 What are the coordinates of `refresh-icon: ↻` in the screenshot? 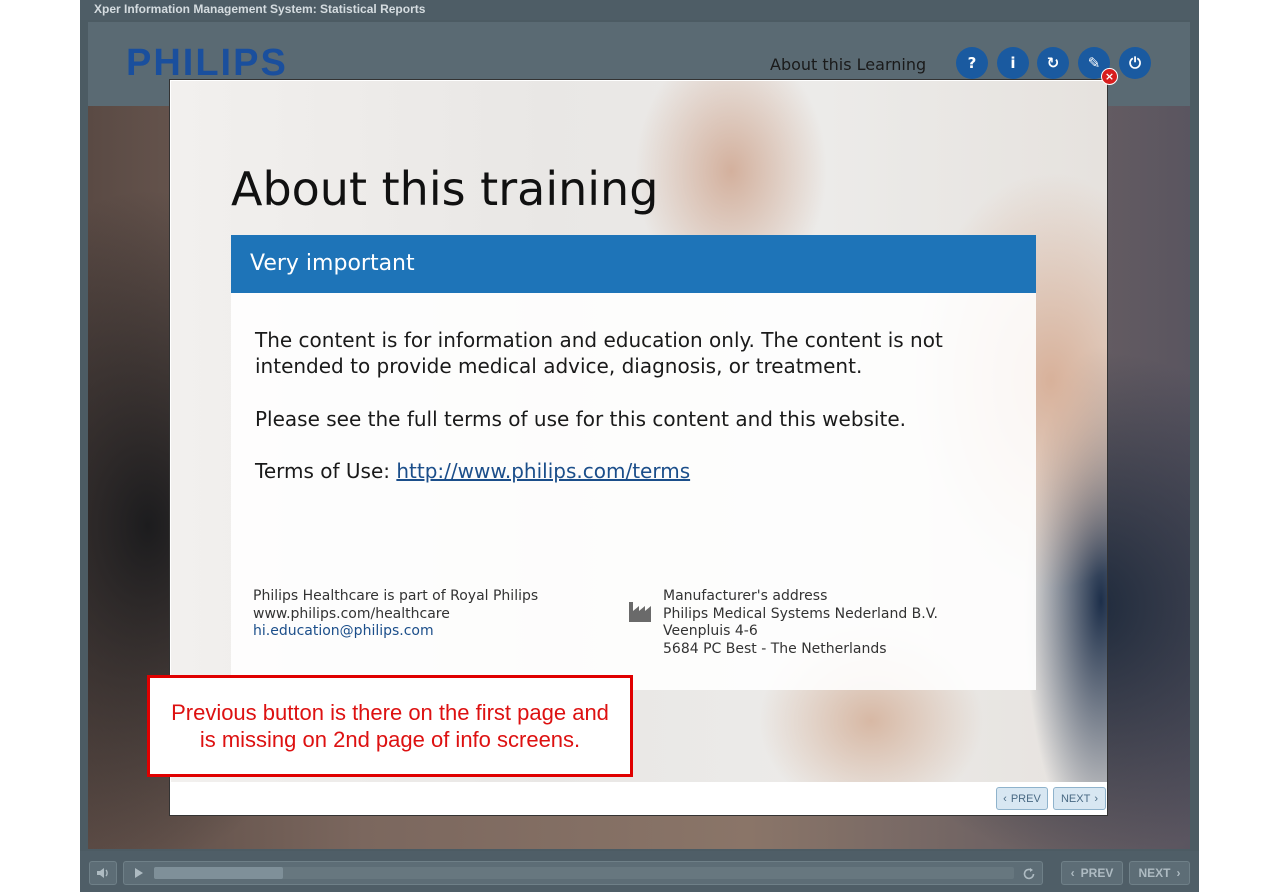 It's located at (1053, 63).